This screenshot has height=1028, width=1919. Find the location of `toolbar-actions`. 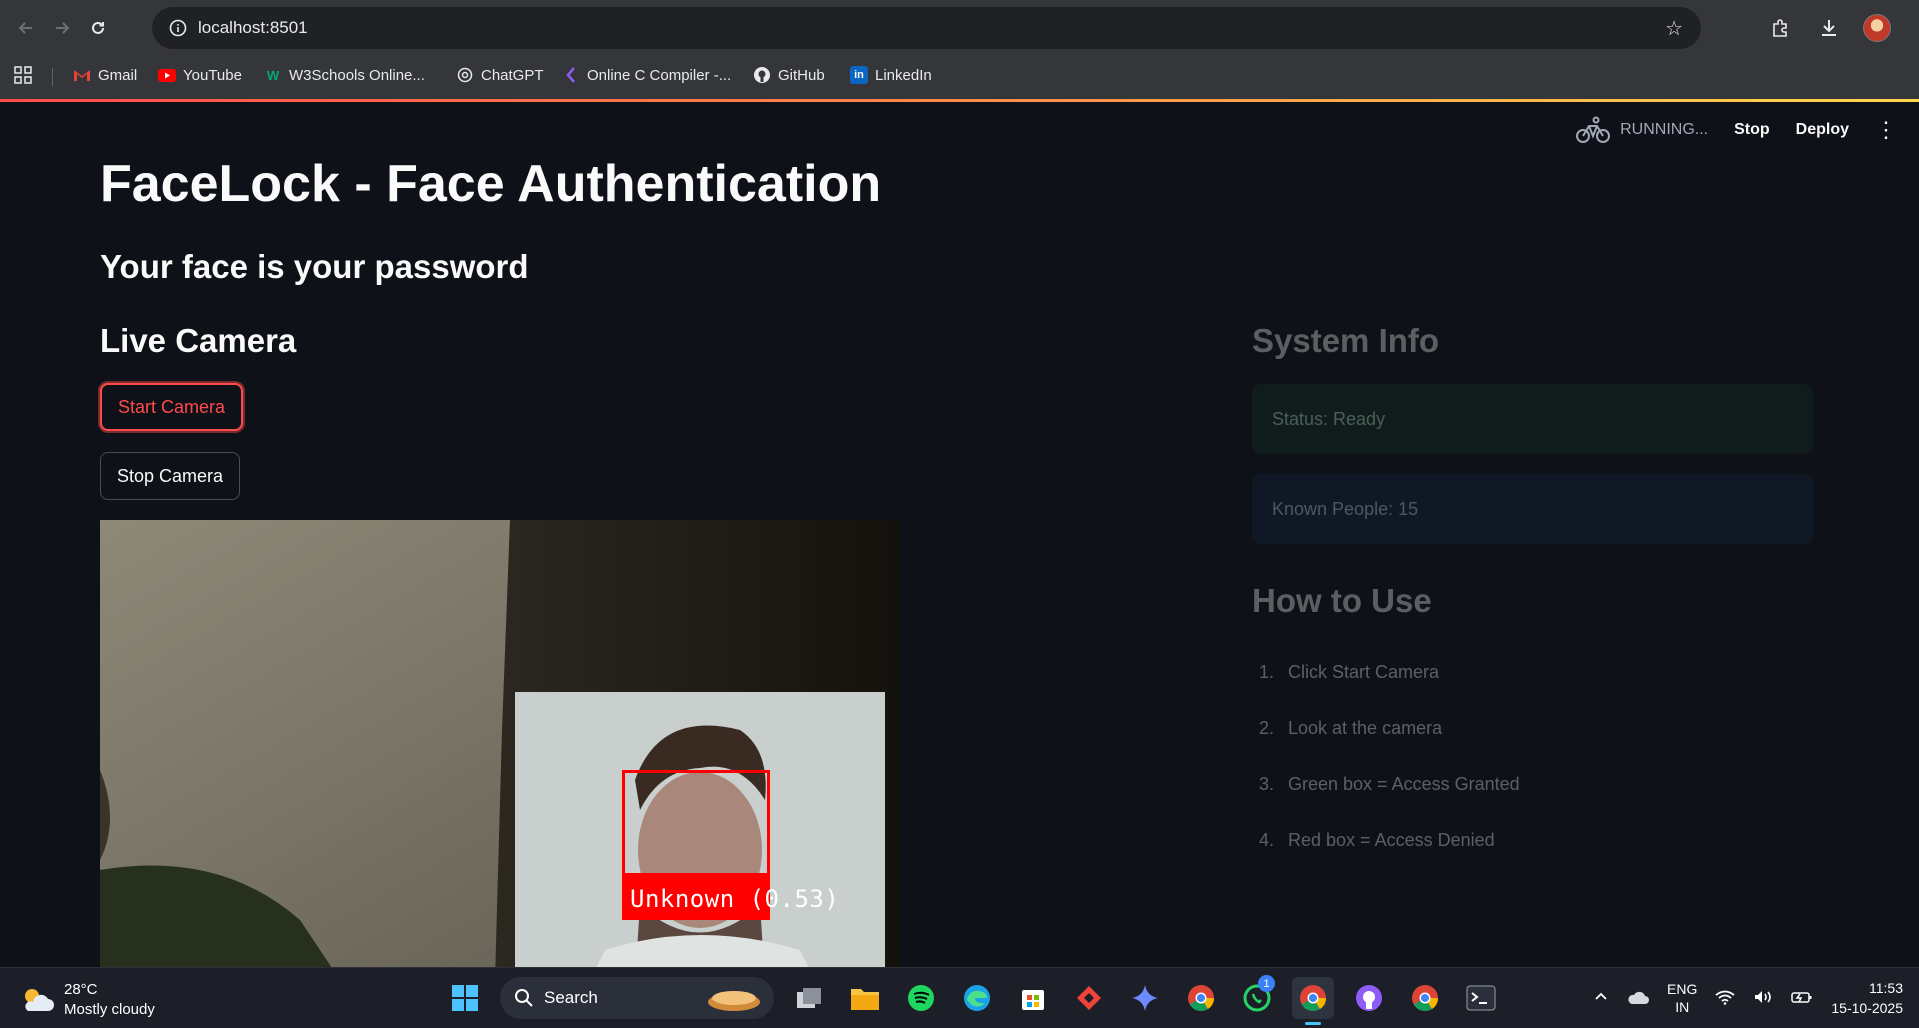

toolbar-actions is located at coordinates (1843, 28).